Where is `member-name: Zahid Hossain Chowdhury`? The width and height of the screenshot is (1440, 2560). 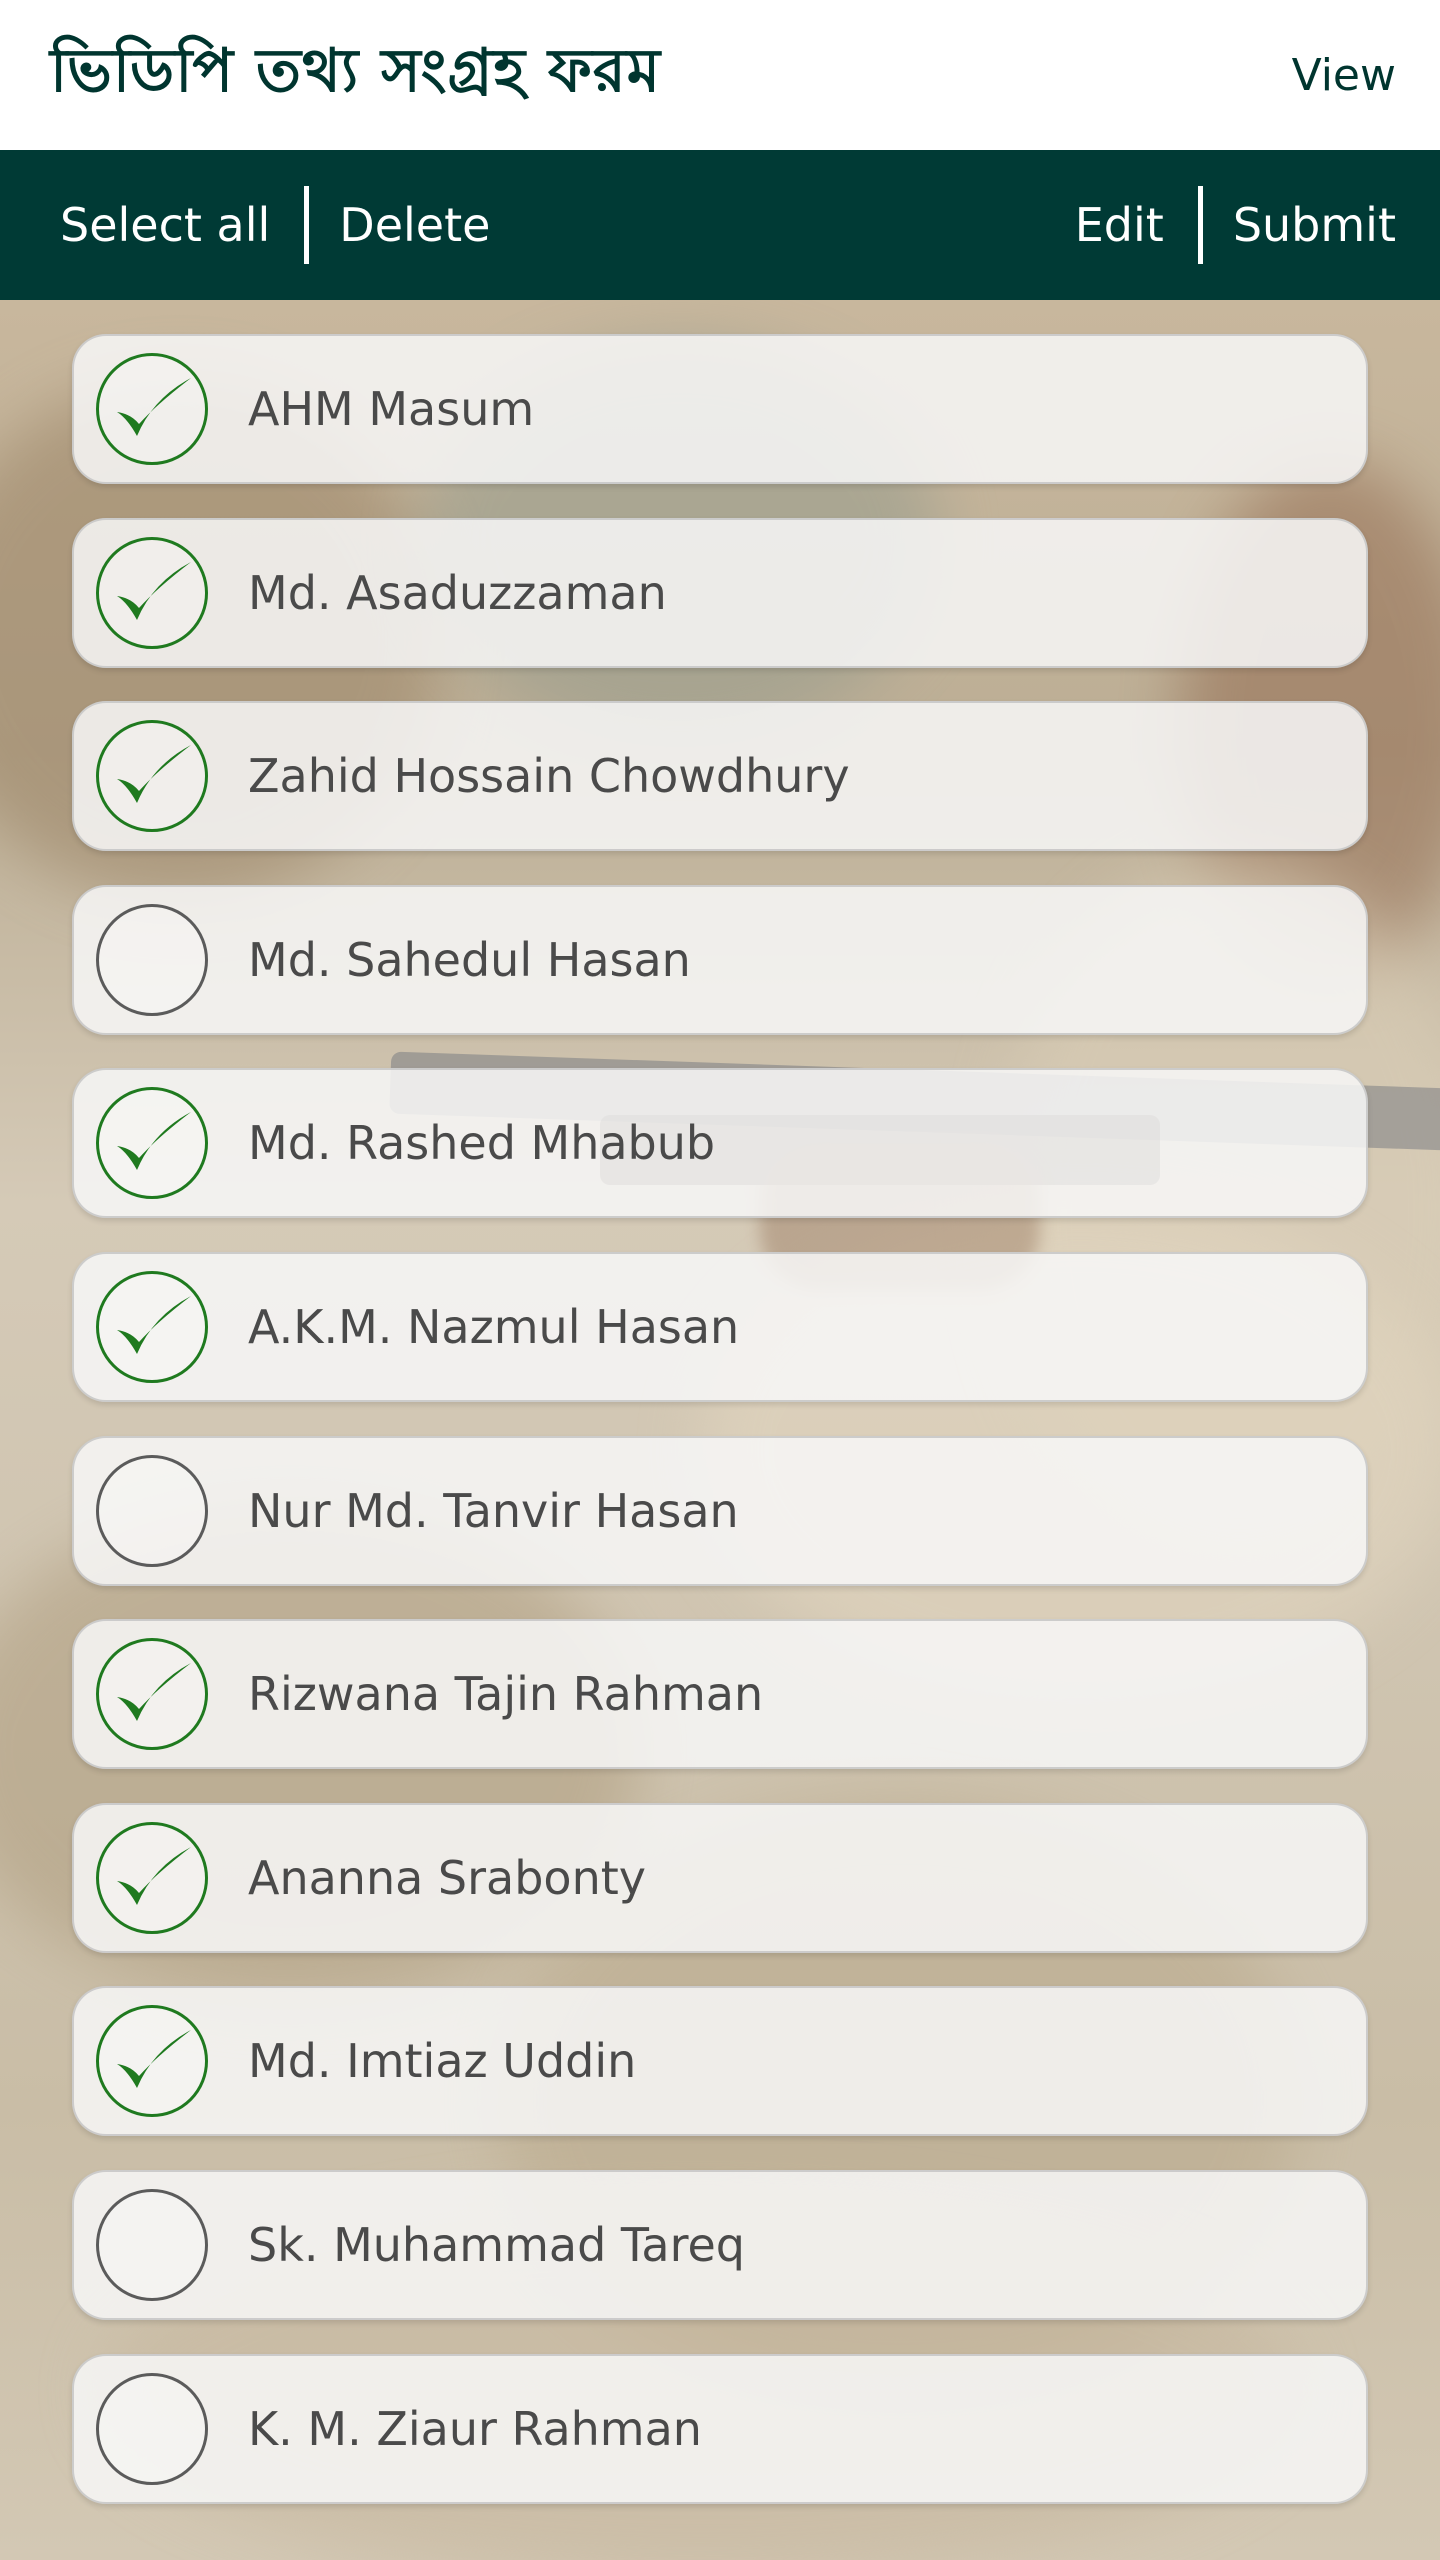
member-name: Zahid Hossain Chowdhury is located at coordinates (549, 776).